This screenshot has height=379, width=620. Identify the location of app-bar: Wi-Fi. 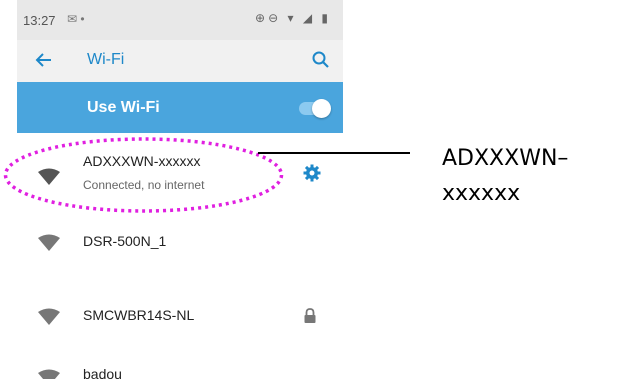
(180, 61).